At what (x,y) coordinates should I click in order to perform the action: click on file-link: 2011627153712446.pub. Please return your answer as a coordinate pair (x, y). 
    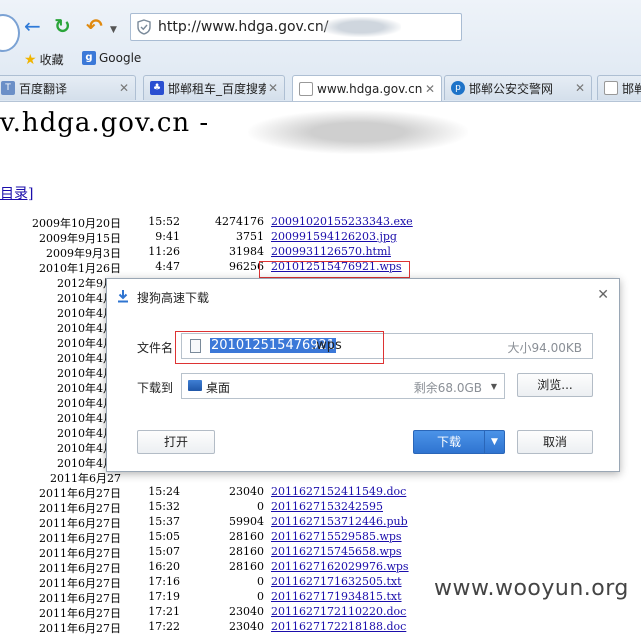
    Looking at the image, I should click on (339, 521).